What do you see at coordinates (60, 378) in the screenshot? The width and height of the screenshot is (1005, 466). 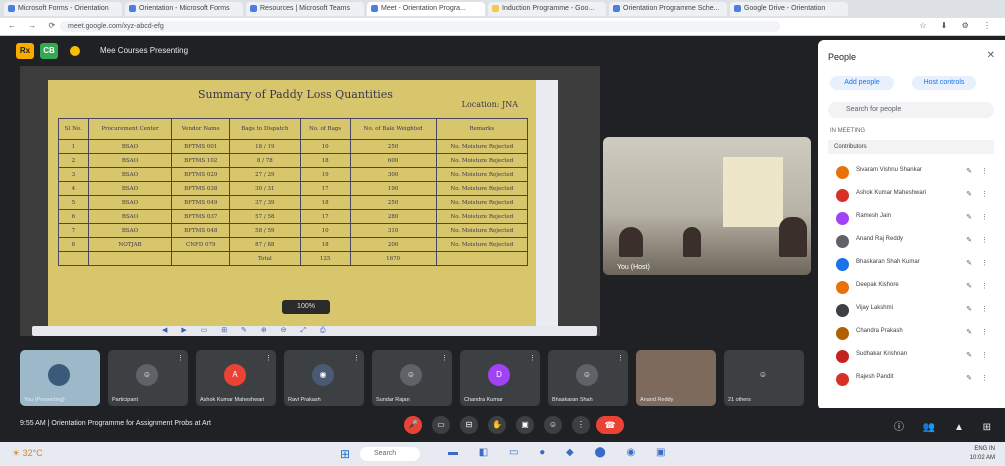 I see `video-tile-self: You (Presenting)` at bounding box center [60, 378].